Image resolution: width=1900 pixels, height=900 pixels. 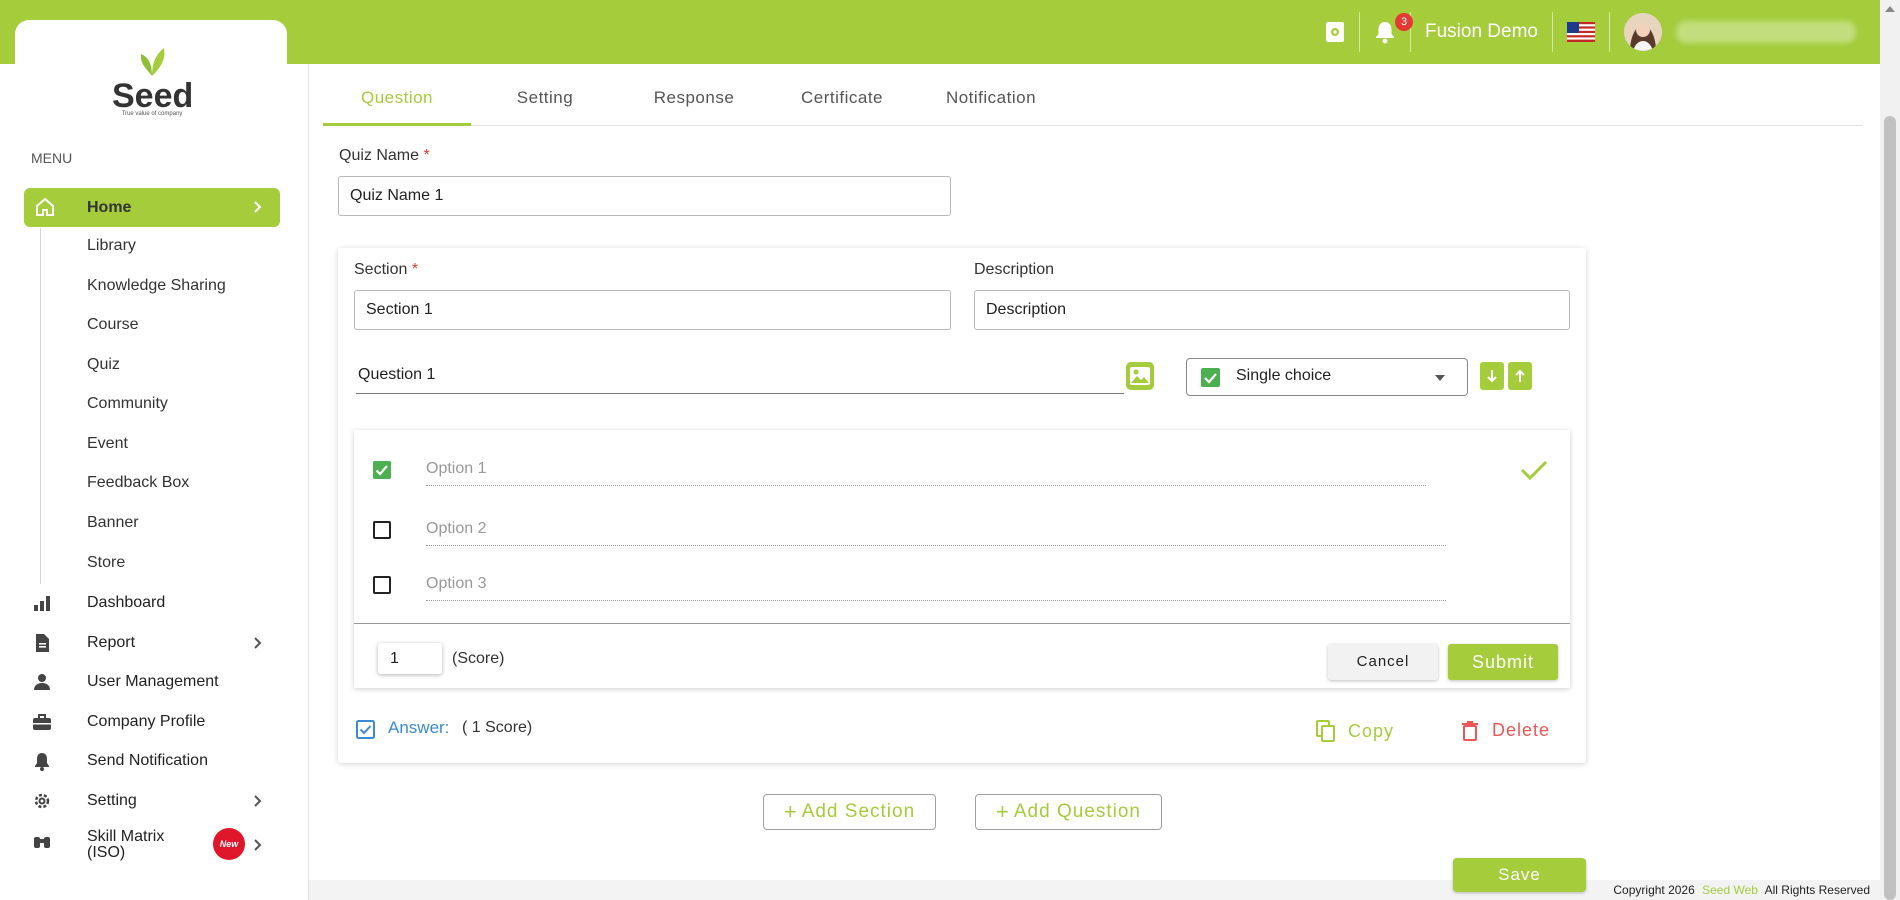 What do you see at coordinates (1503, 662) in the screenshot?
I see `submit-button: Submit` at bounding box center [1503, 662].